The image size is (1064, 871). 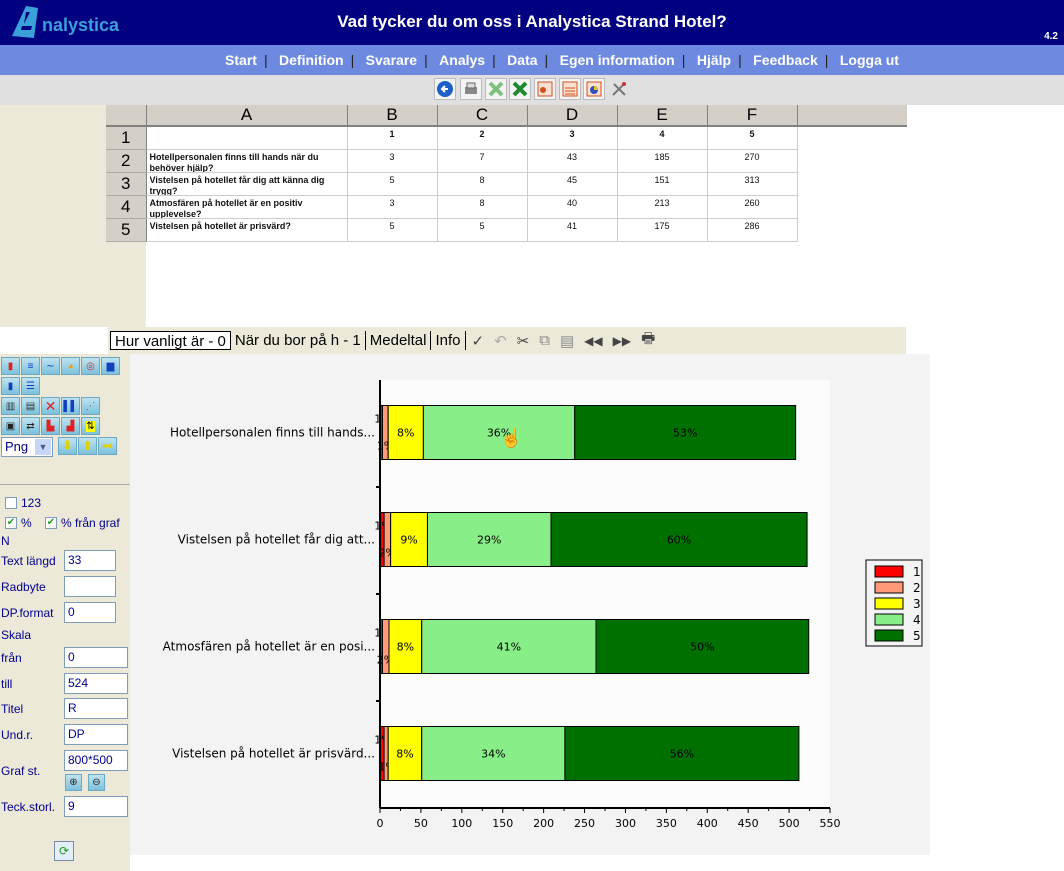 What do you see at coordinates (398, 340) in the screenshot?
I see `tab-medeltal: Medeltal` at bounding box center [398, 340].